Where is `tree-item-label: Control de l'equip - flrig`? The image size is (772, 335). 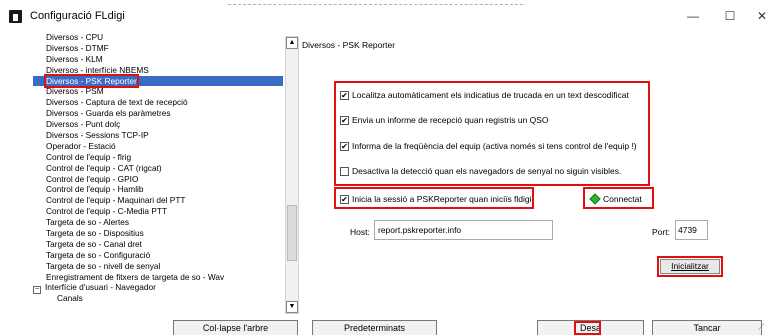
tree-item-label: Control de l'equip - flrig is located at coordinates (89, 156).